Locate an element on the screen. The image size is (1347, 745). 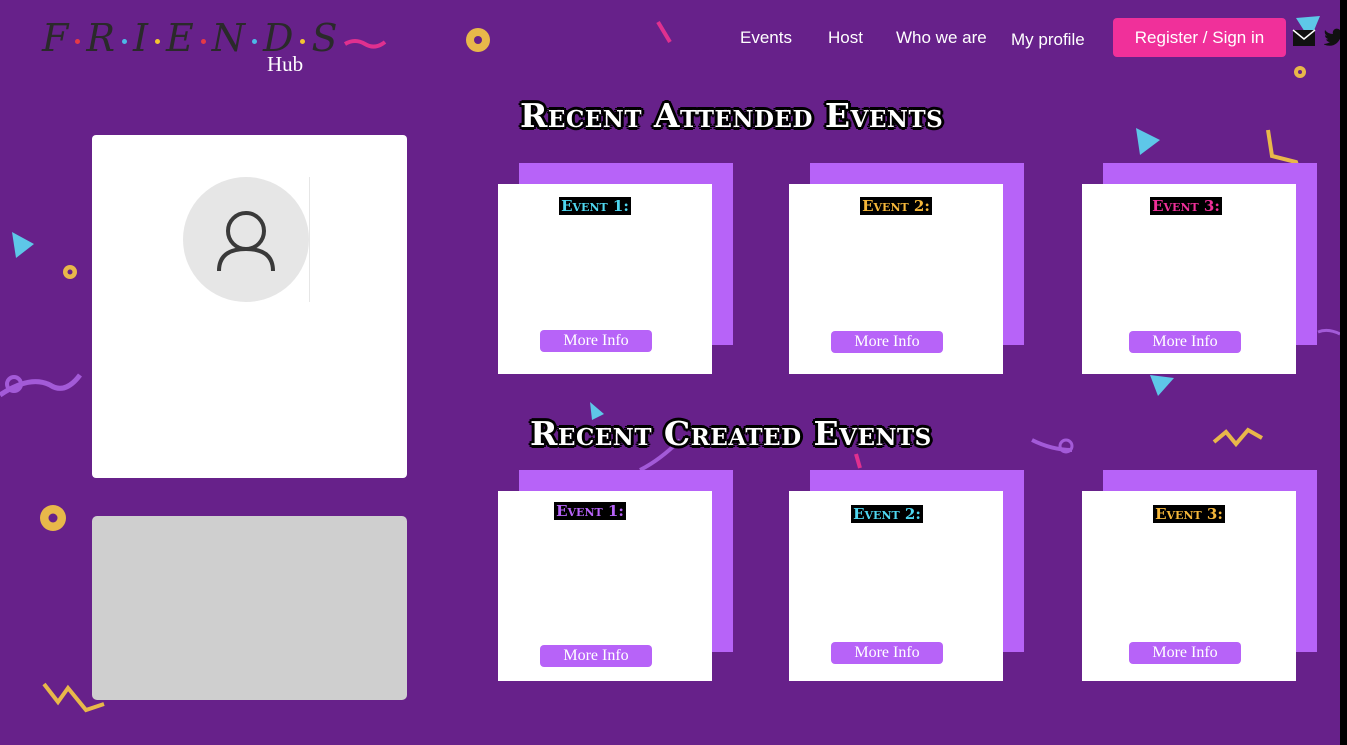
created-event-card-2: Event 2: More Info is located at coordinates (907, 576).